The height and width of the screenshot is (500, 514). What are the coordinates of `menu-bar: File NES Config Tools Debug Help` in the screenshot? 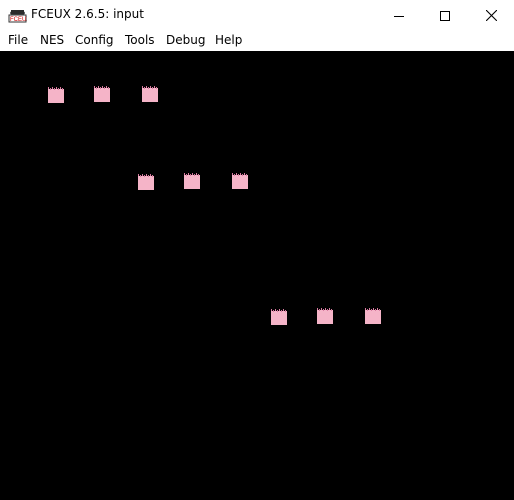 It's located at (257, 40).